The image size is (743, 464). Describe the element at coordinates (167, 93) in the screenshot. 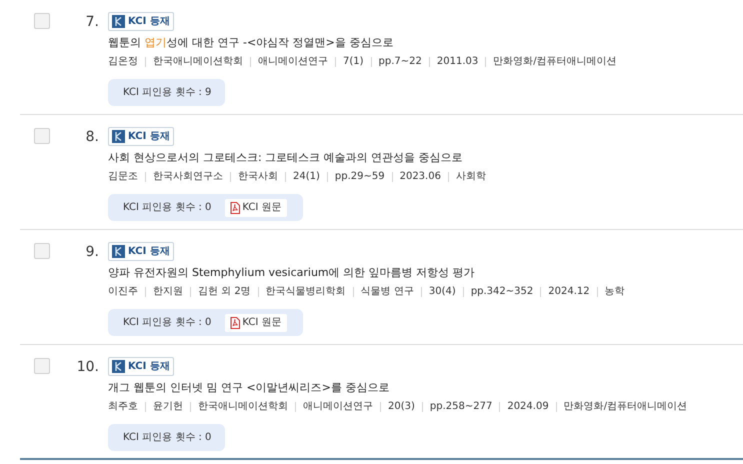

I see `citation-count: KCI 피인용 횟수 : 9` at that location.